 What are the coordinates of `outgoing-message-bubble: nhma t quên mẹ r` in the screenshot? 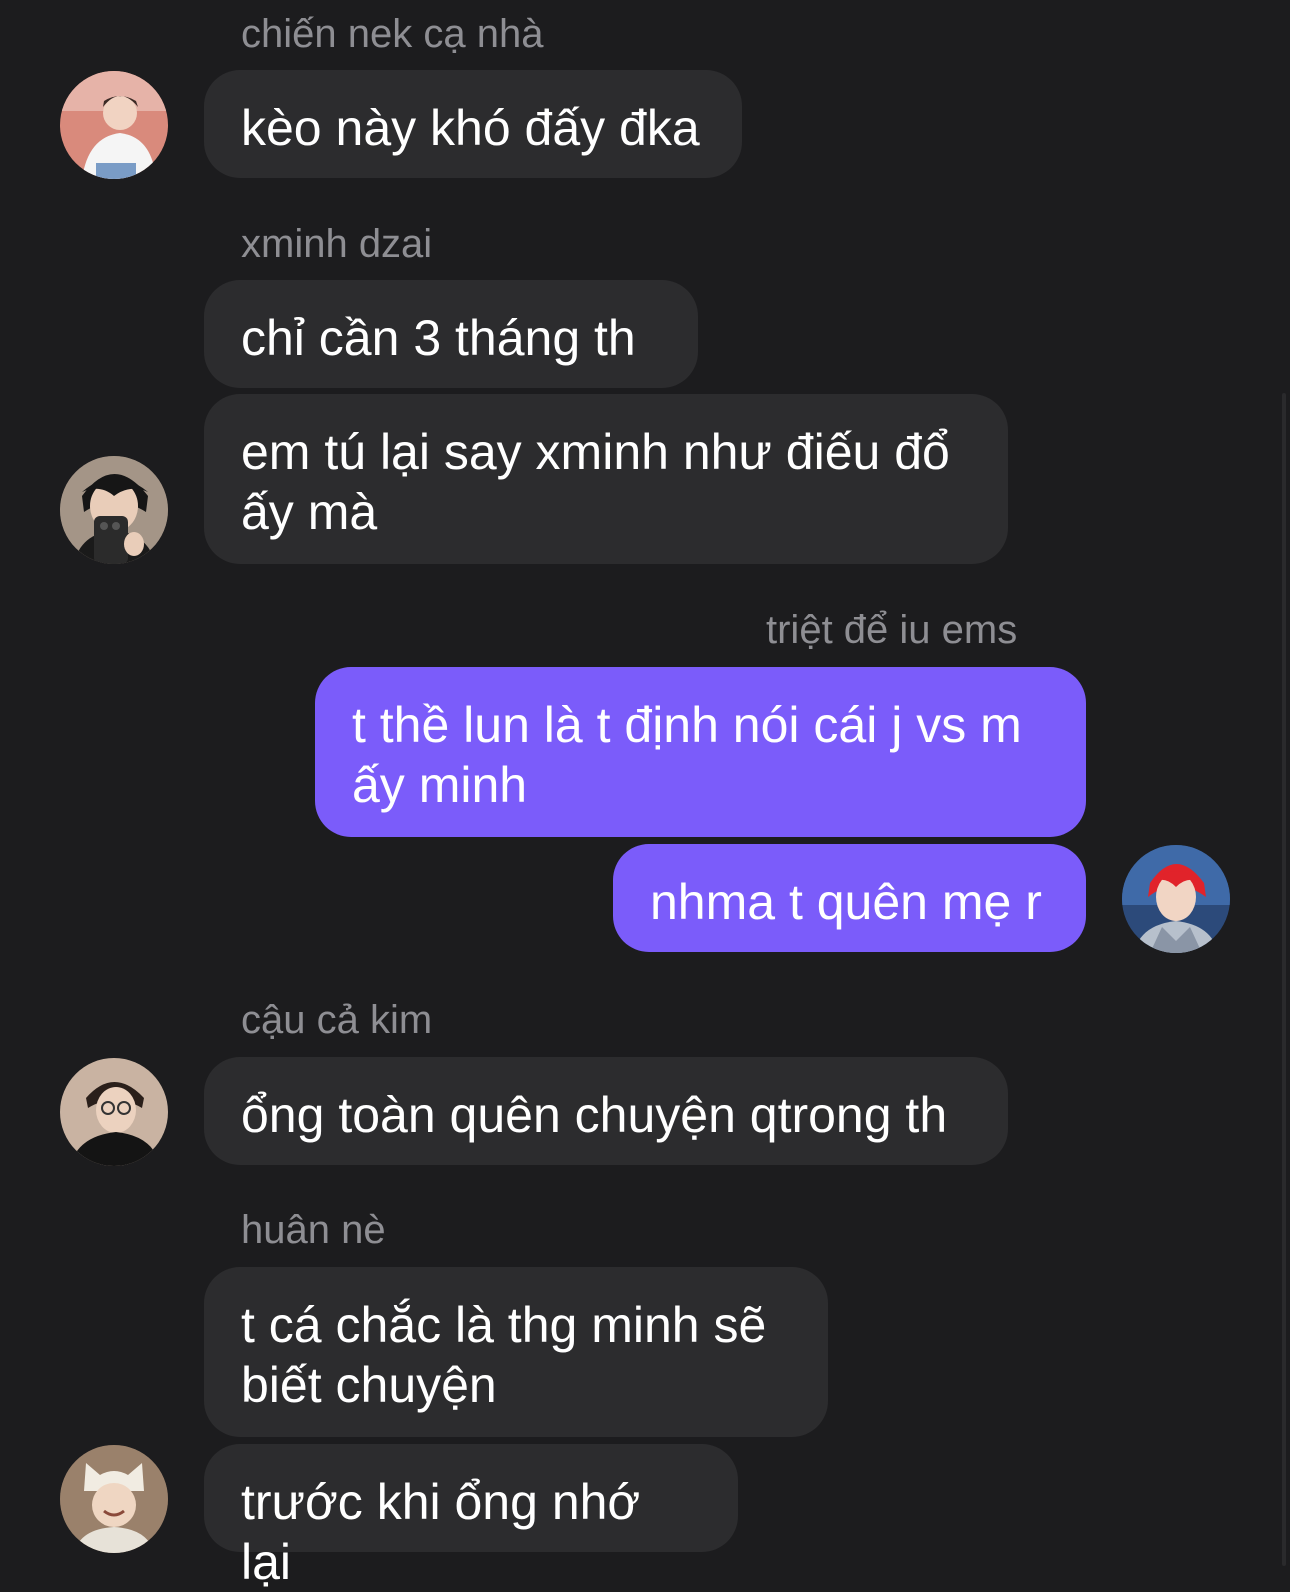 It's located at (849, 898).